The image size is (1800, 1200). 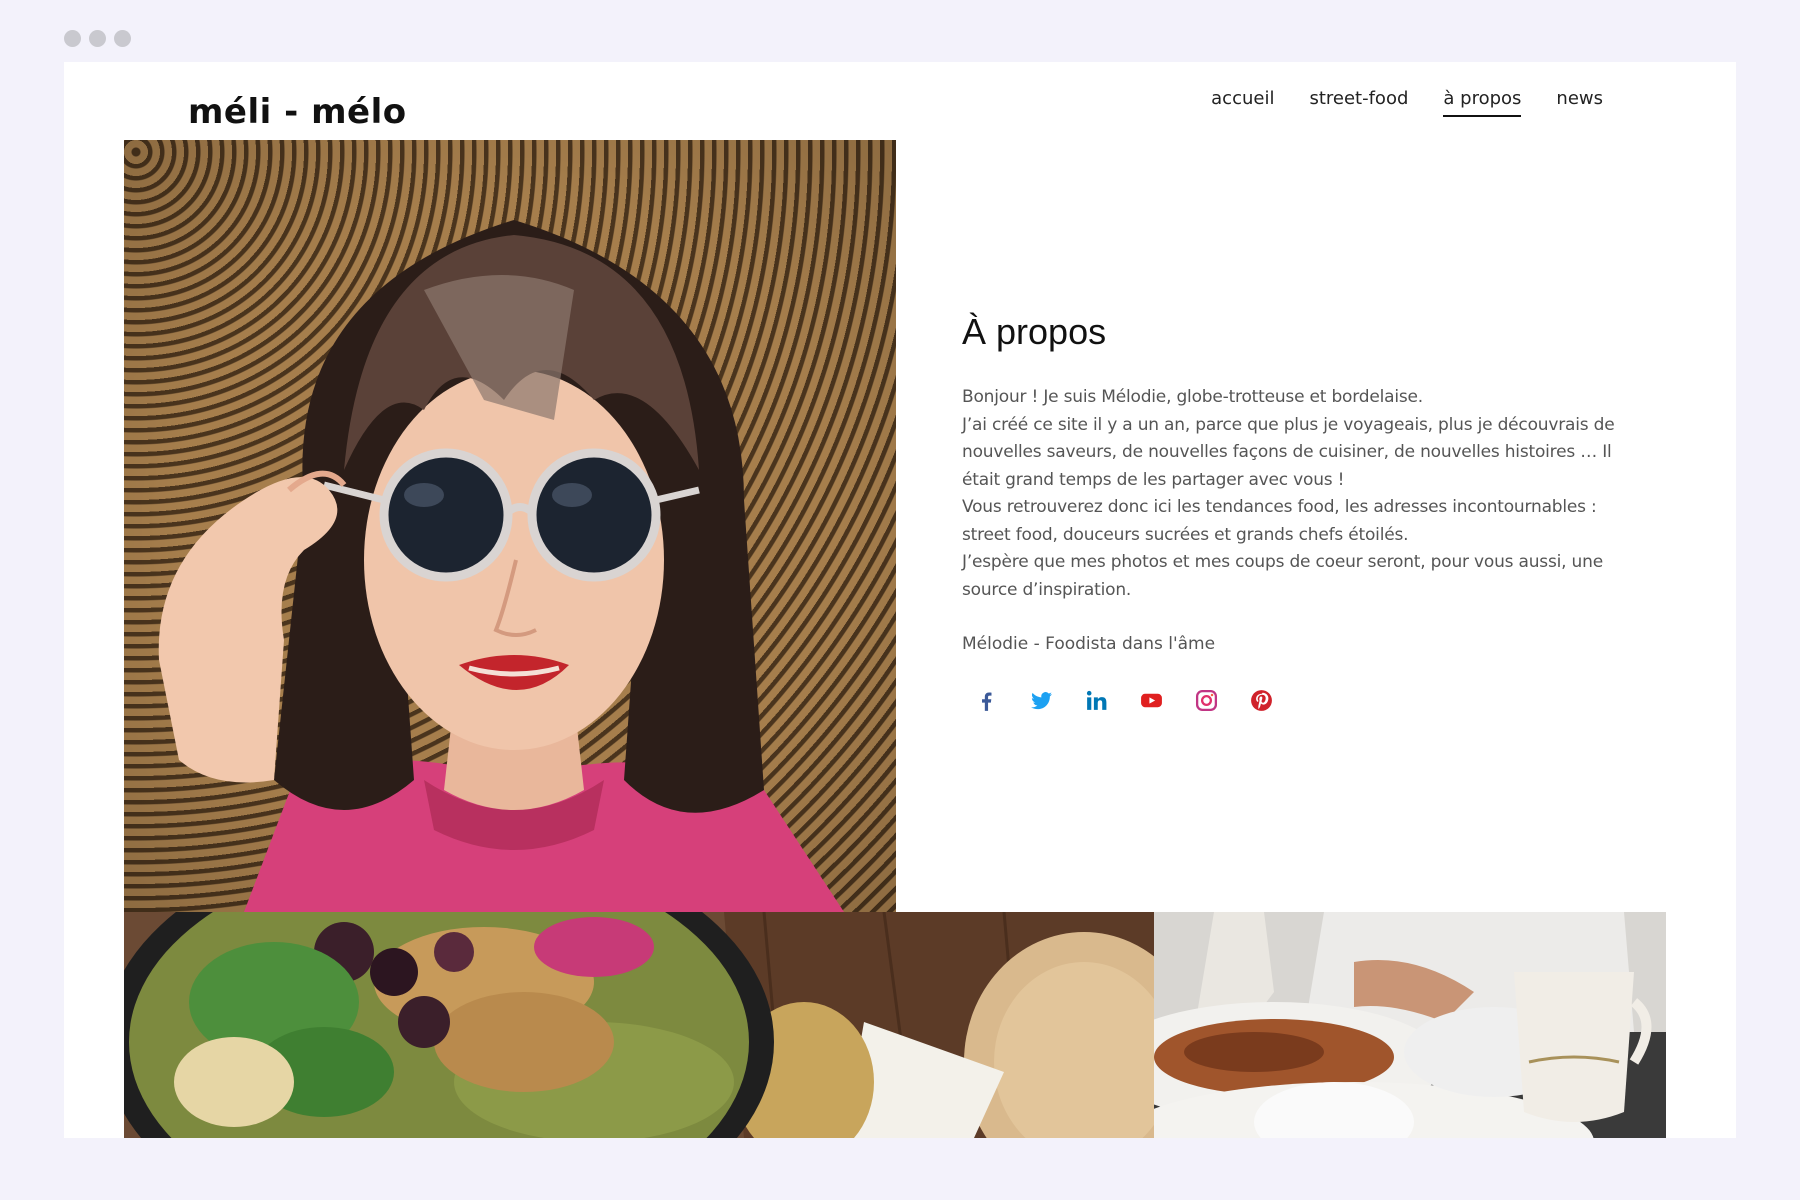 I want to click on social-links, so click(x=1298, y=700).